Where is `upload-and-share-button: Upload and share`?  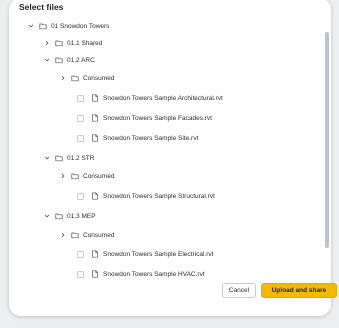
upload-and-share-button: Upload and share is located at coordinates (299, 290).